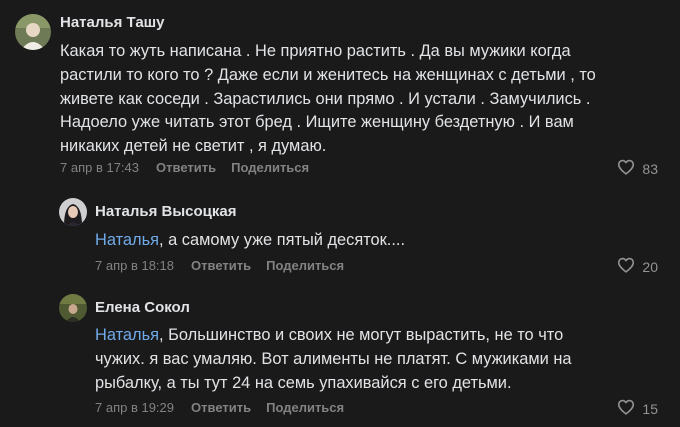 The width and height of the screenshot is (680, 427). I want to click on comment-text-line: никаких детей не светит , я думаю., so click(193, 146).